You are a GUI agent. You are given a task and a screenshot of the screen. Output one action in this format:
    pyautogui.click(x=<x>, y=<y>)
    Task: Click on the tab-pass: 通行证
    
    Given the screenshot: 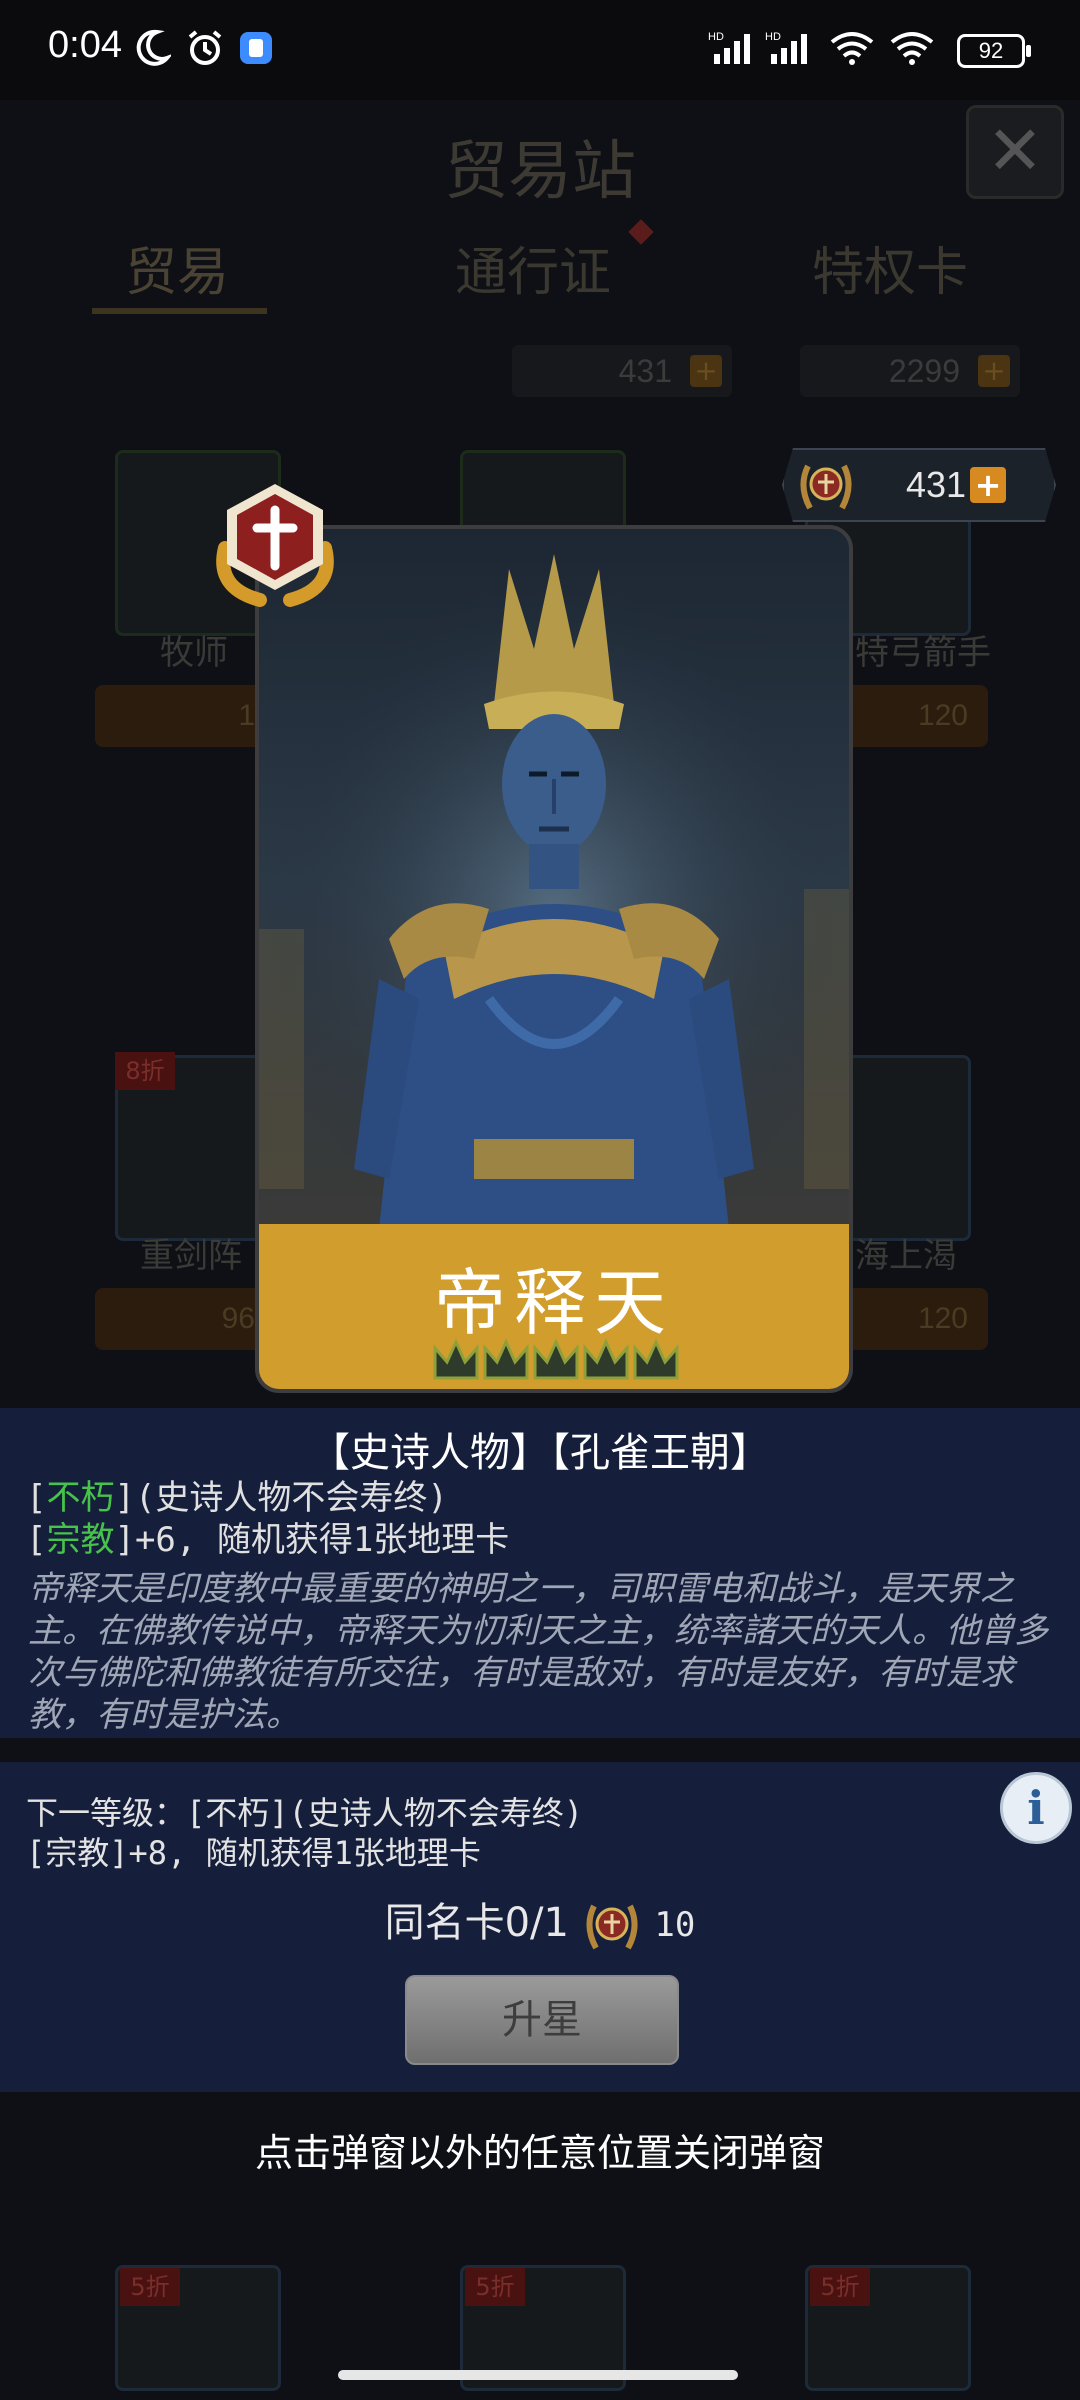 What is the action you would take?
    pyautogui.click(x=533, y=267)
    